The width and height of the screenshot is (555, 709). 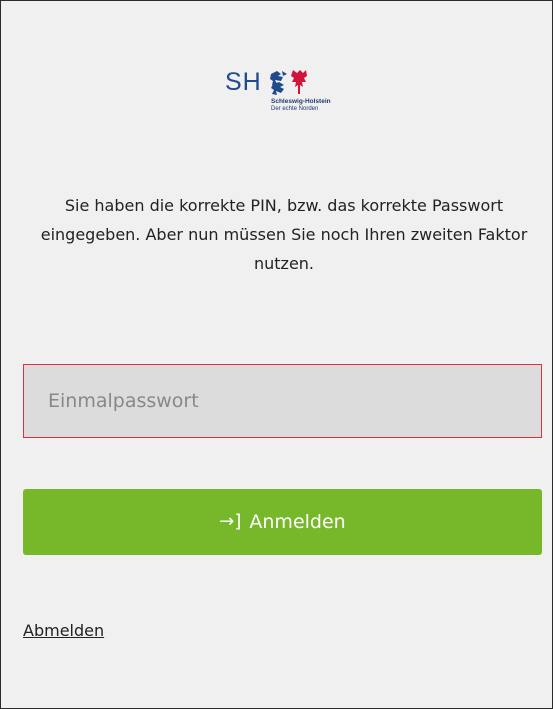 I want to click on logout-link: Abmelden, so click(x=63, y=630).